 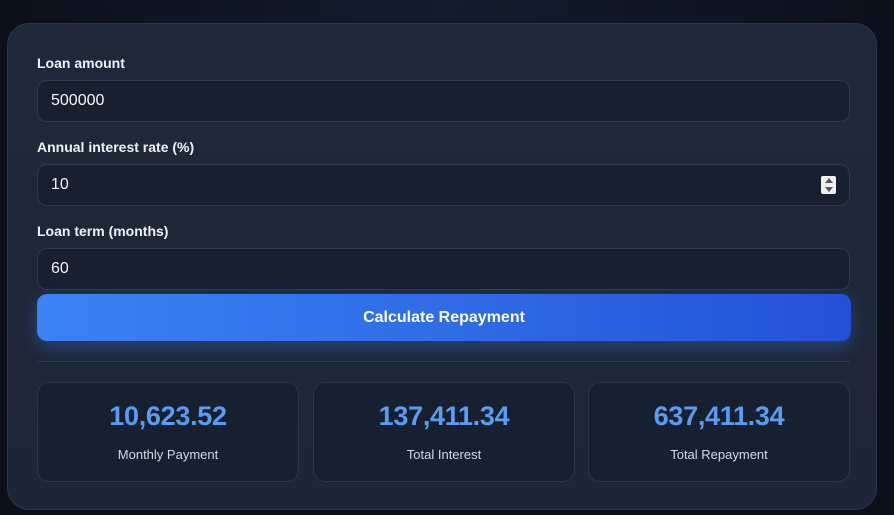 I want to click on spinner-down-icon, so click(x=828, y=189).